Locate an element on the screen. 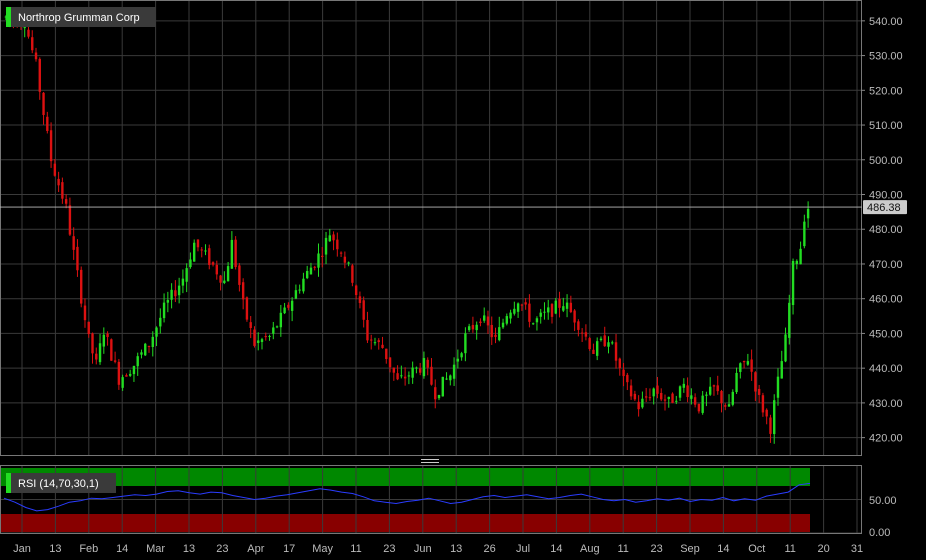  time-tick-label: Jun is located at coordinates (423, 549).